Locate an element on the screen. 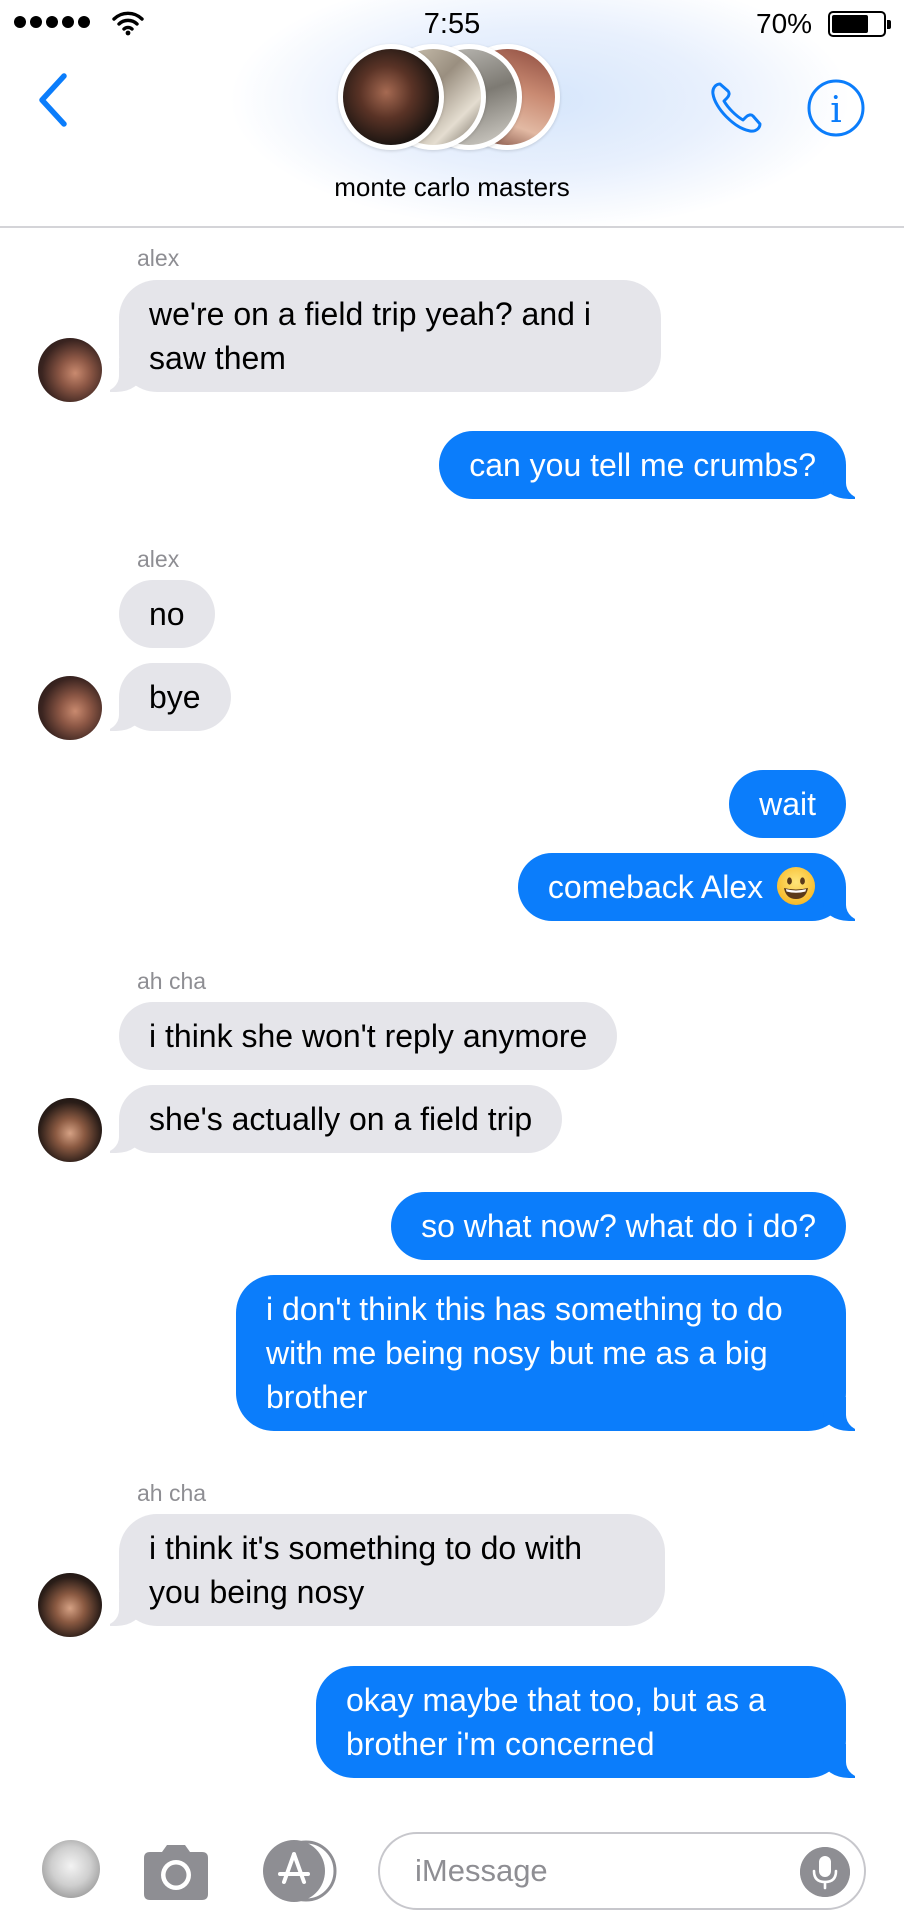 This screenshot has height=1920, width=904. svg-text: i is located at coordinates (836, 110).